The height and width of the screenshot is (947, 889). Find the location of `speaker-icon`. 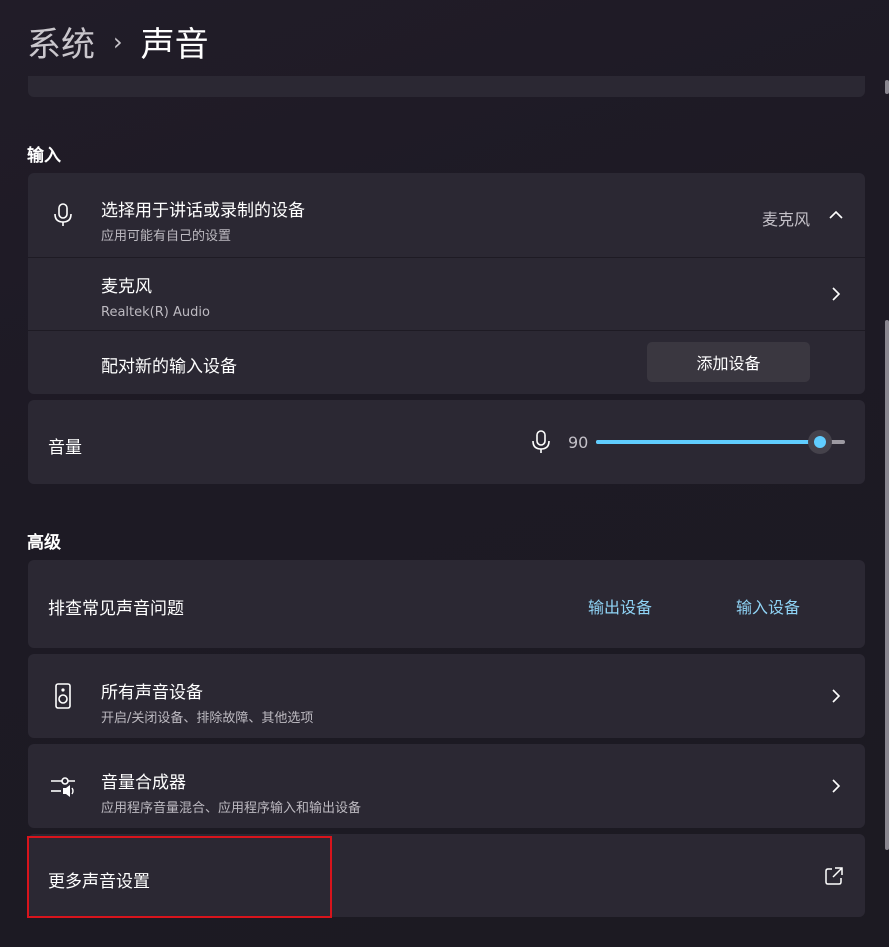

speaker-icon is located at coordinates (63, 696).